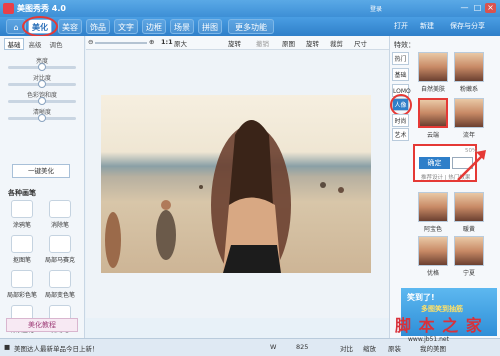  What do you see at coordinates (302, 347) in the screenshot?
I see `image-dimensions: 825` at bounding box center [302, 347].